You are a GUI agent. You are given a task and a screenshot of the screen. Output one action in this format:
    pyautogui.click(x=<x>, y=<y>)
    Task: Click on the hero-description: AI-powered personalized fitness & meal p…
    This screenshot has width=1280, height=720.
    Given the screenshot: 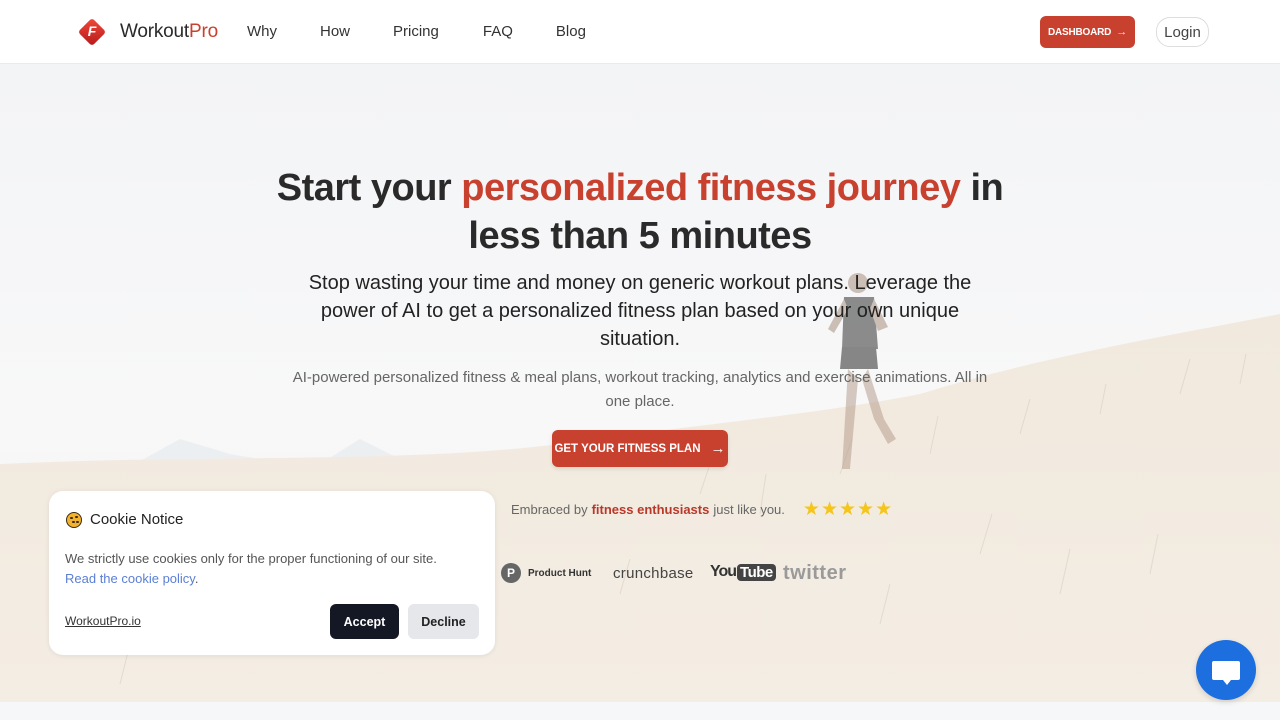 What is the action you would take?
    pyautogui.click(x=640, y=389)
    